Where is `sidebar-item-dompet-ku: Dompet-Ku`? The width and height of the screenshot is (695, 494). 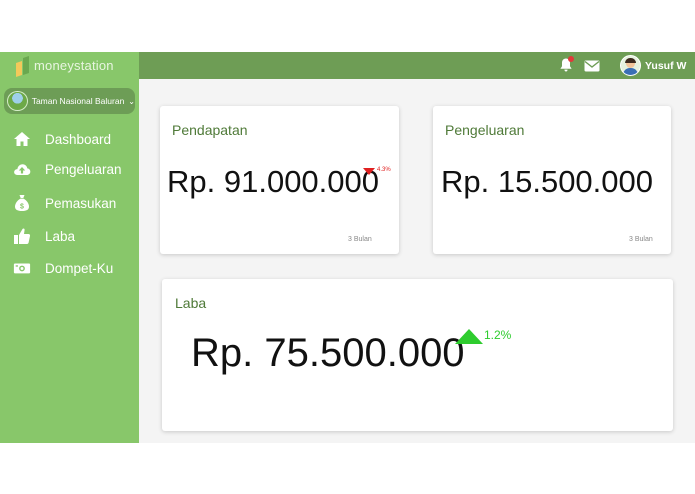 sidebar-item-dompet-ku: Dompet-Ku is located at coordinates (69, 268).